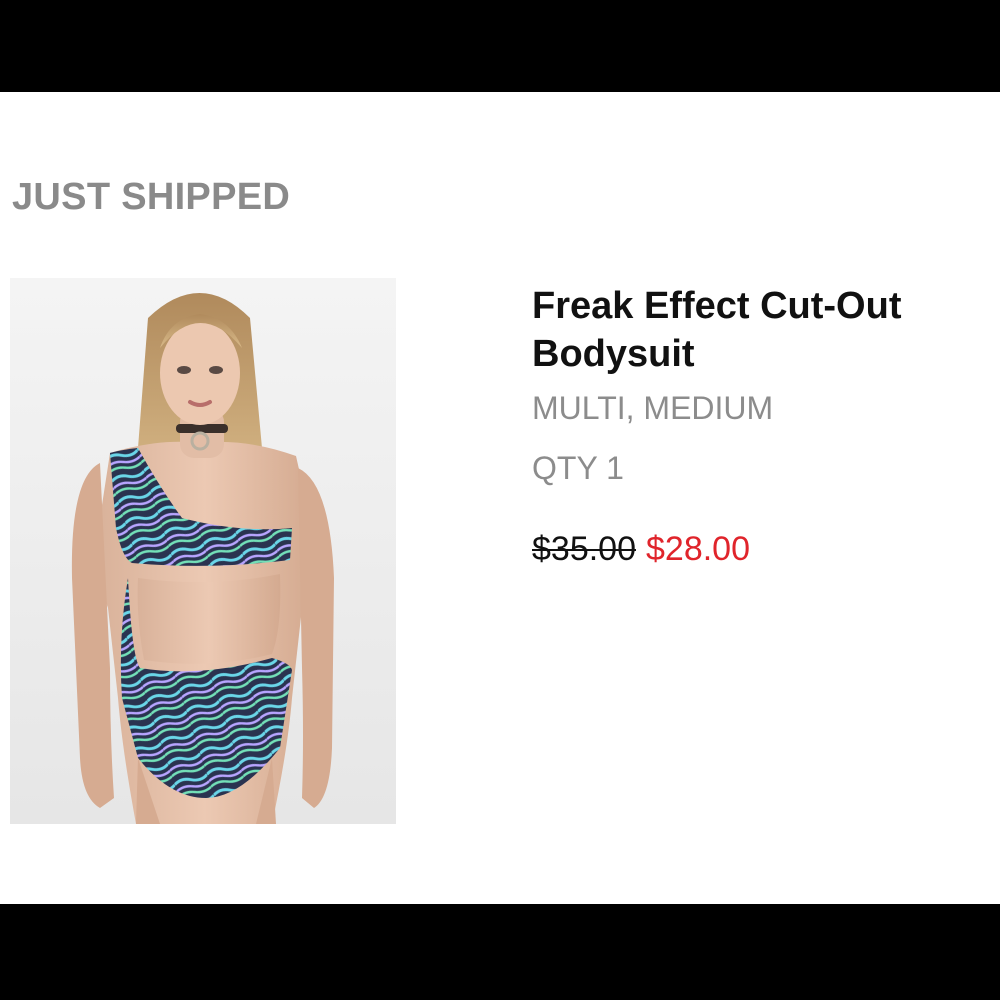  I want to click on product-name: Freak Effect Cut-Out Bodysuit, so click(762, 330).